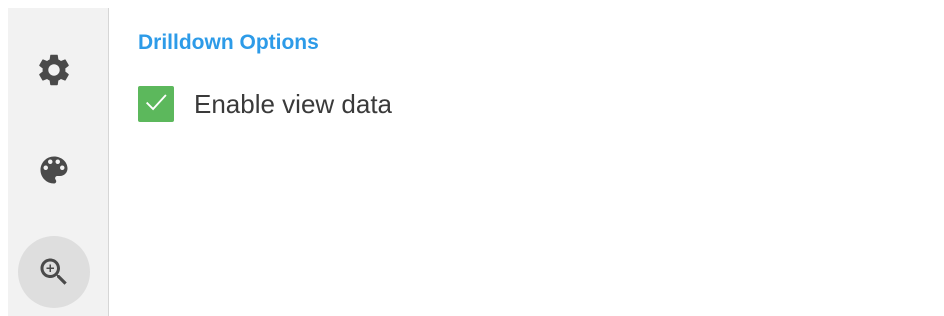  Describe the element at coordinates (228, 42) in the screenshot. I see `section-title: Drilldown Options` at that location.